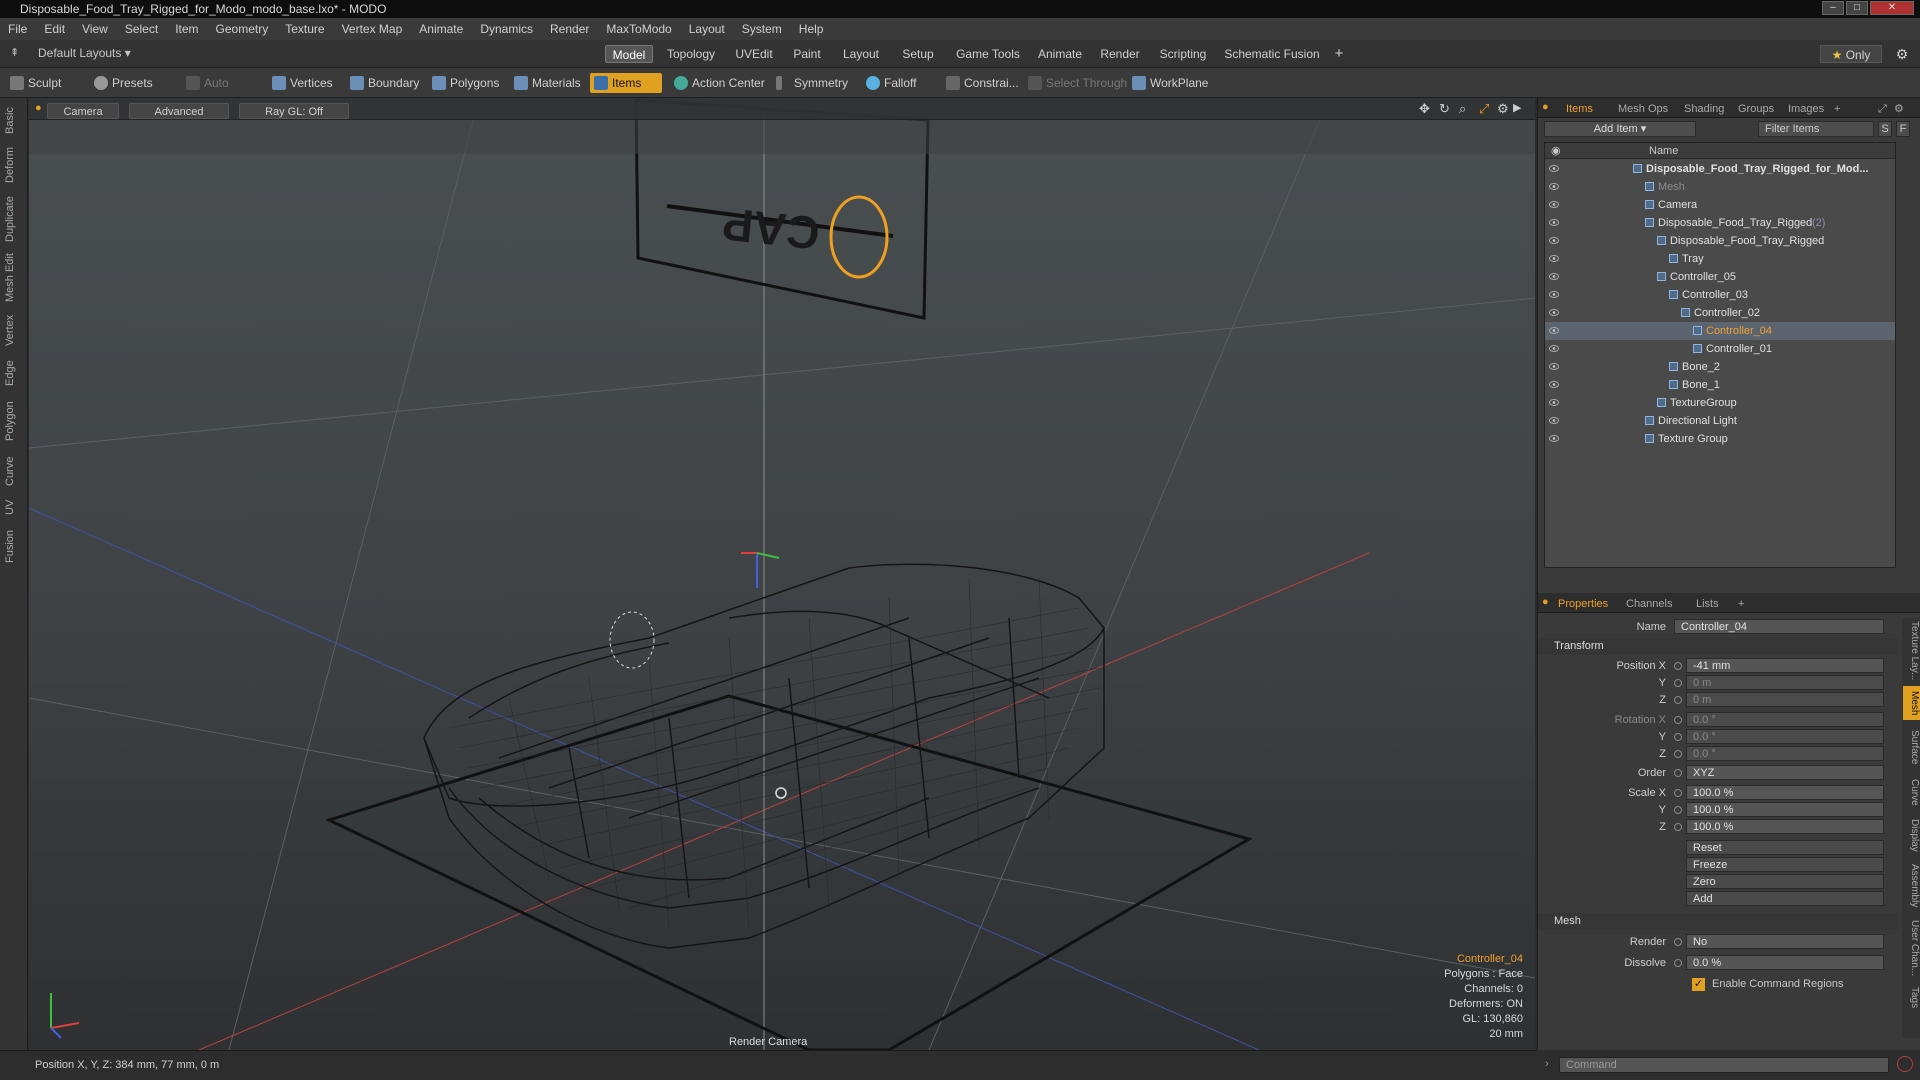  I want to click on layout-arrow-icon: ⇞, so click(14, 52).